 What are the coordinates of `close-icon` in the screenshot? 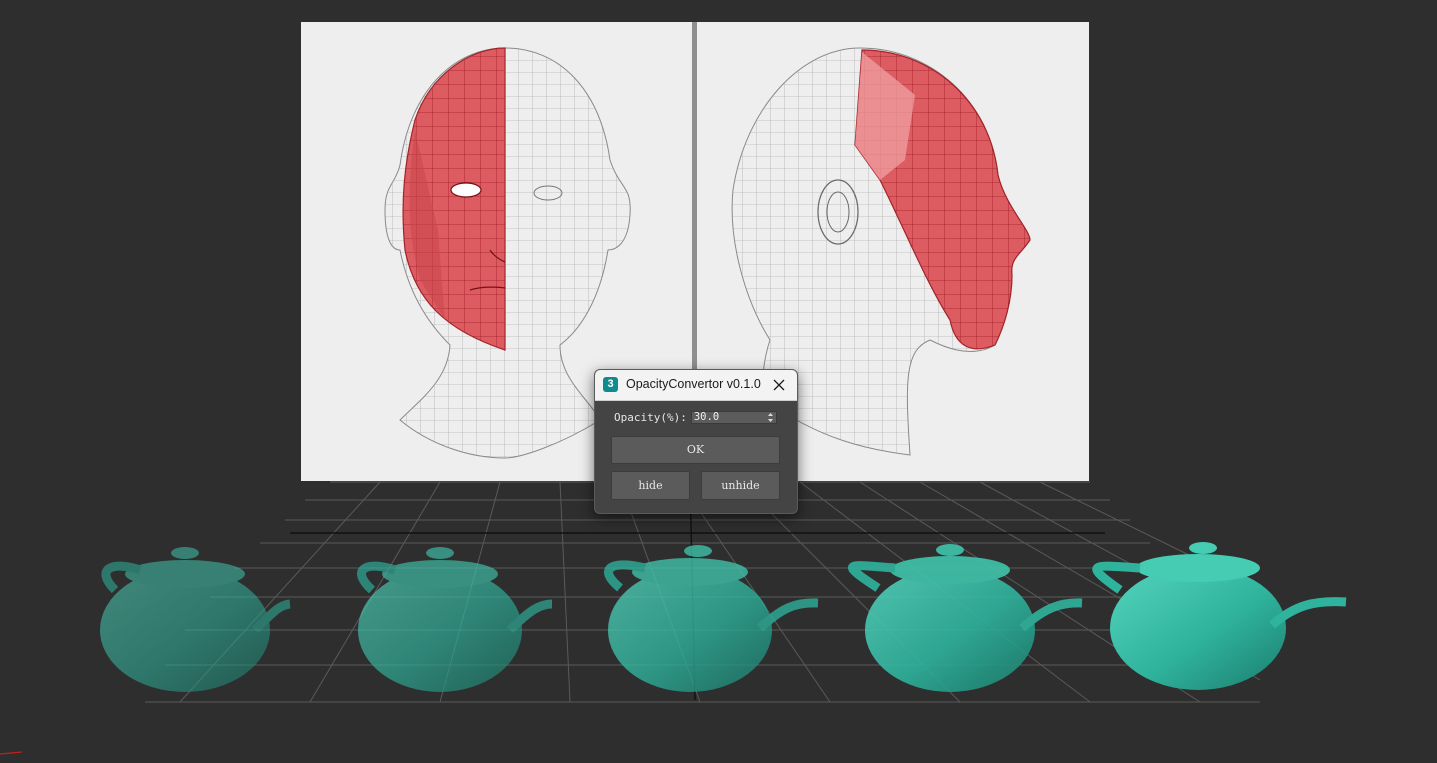 It's located at (779, 385).